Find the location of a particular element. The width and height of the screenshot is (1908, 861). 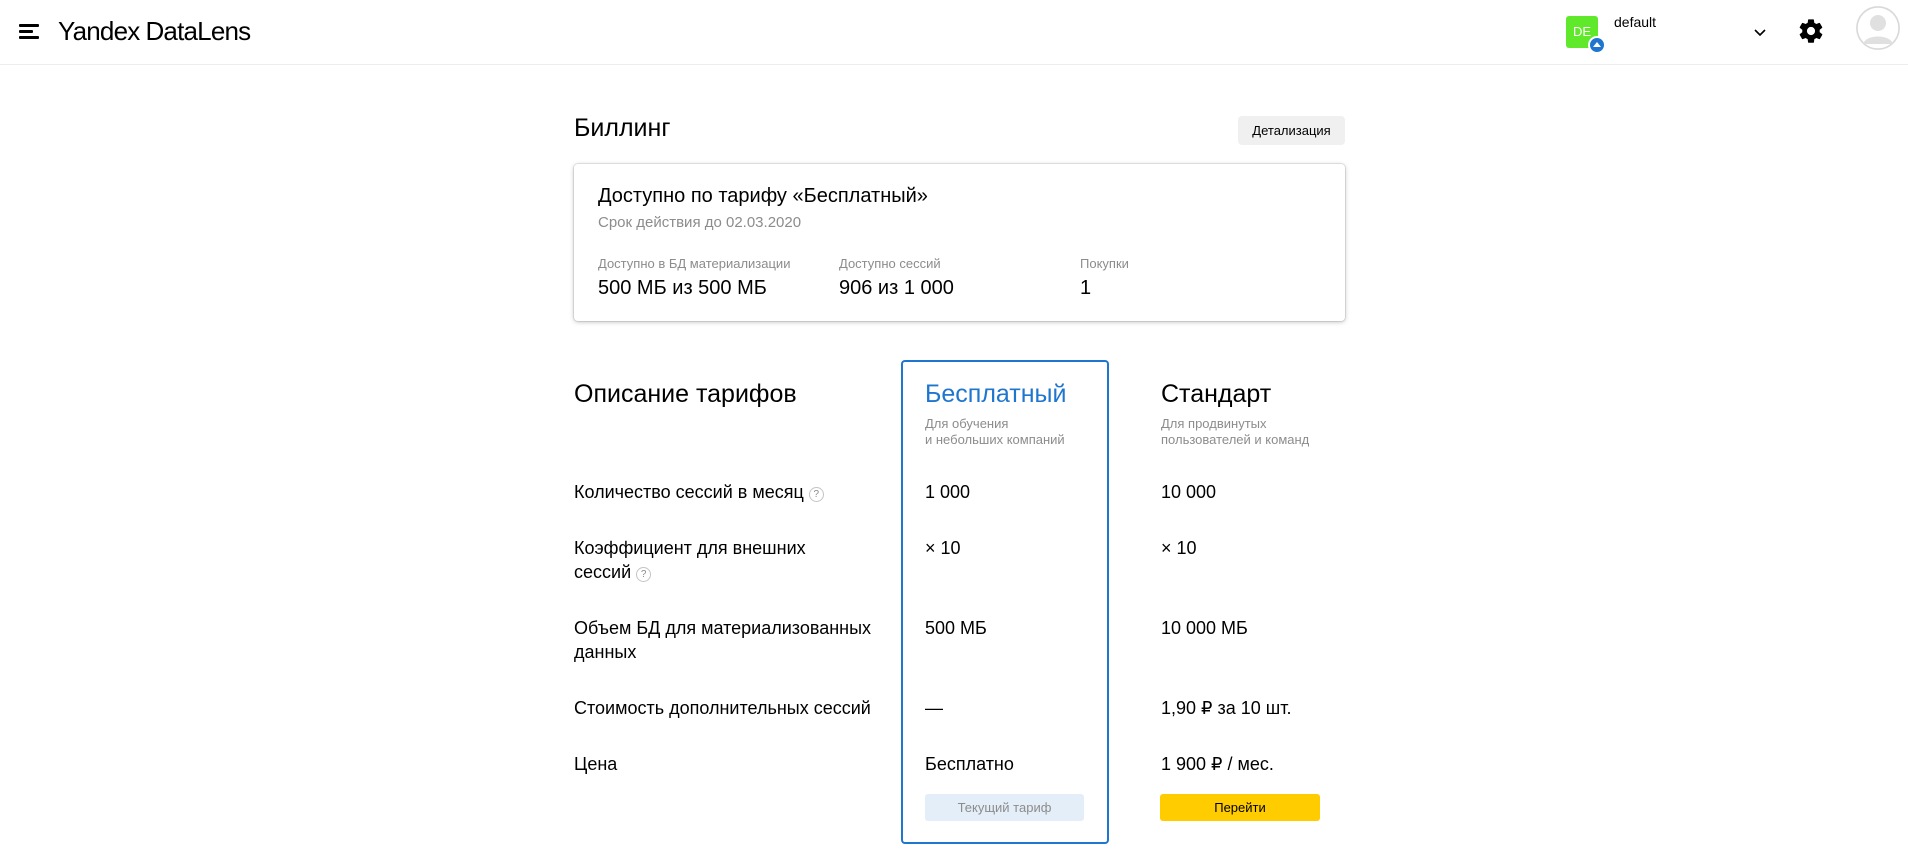

cell-standard-extra-sessions-cost: 1,90 ₽ за 10 шт. is located at coordinates (1226, 708).